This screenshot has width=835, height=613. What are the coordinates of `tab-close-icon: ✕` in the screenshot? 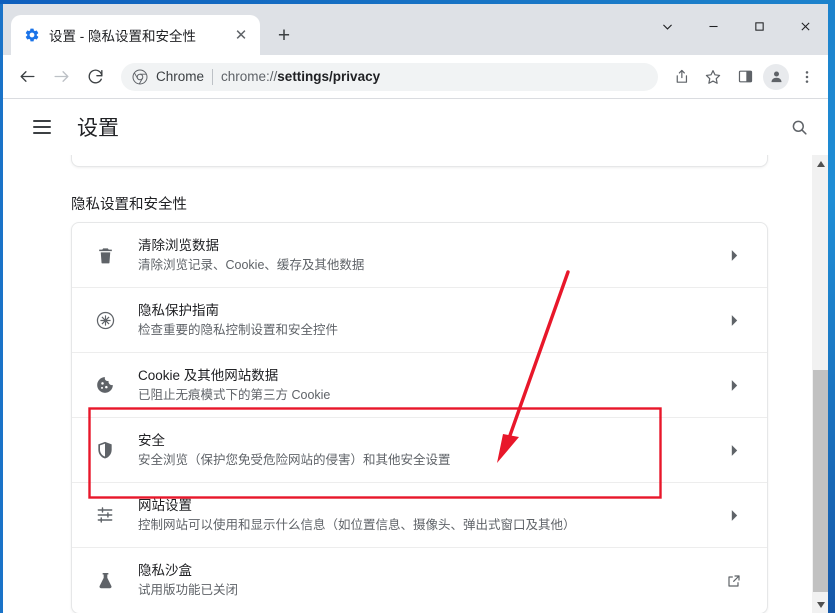 It's located at (241, 35).